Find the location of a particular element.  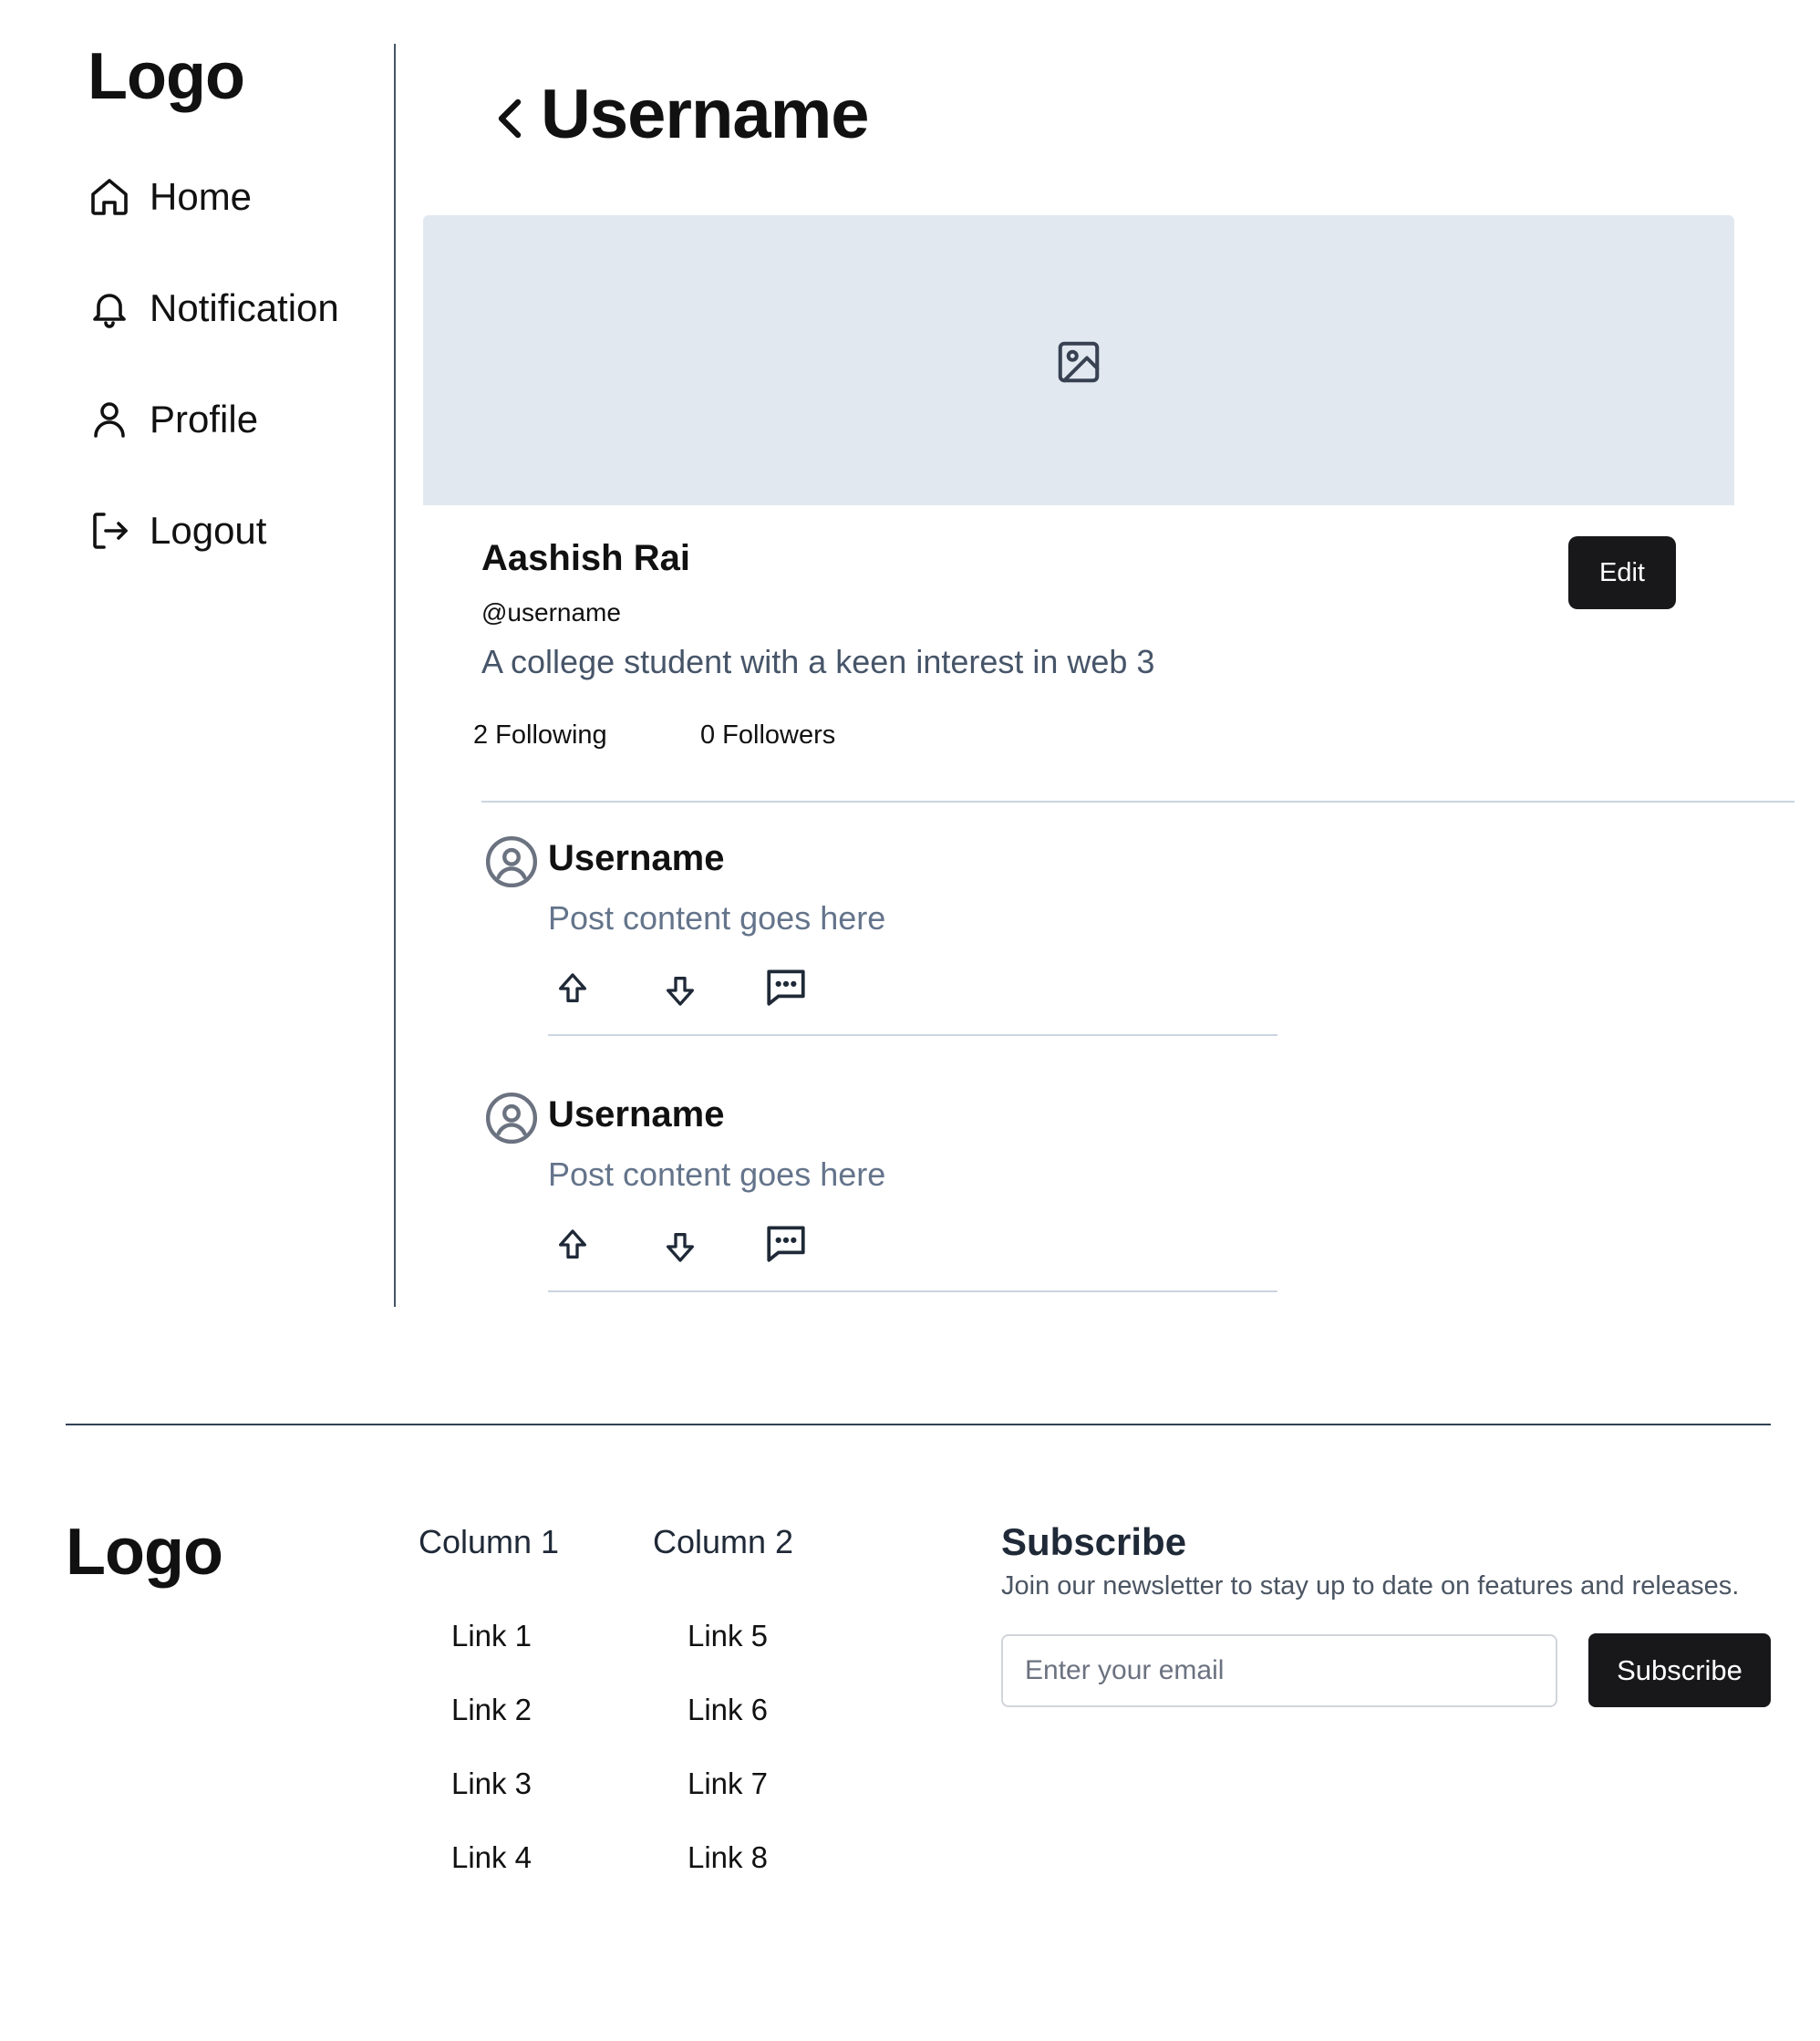

following-count: 2 Following is located at coordinates (540, 735).